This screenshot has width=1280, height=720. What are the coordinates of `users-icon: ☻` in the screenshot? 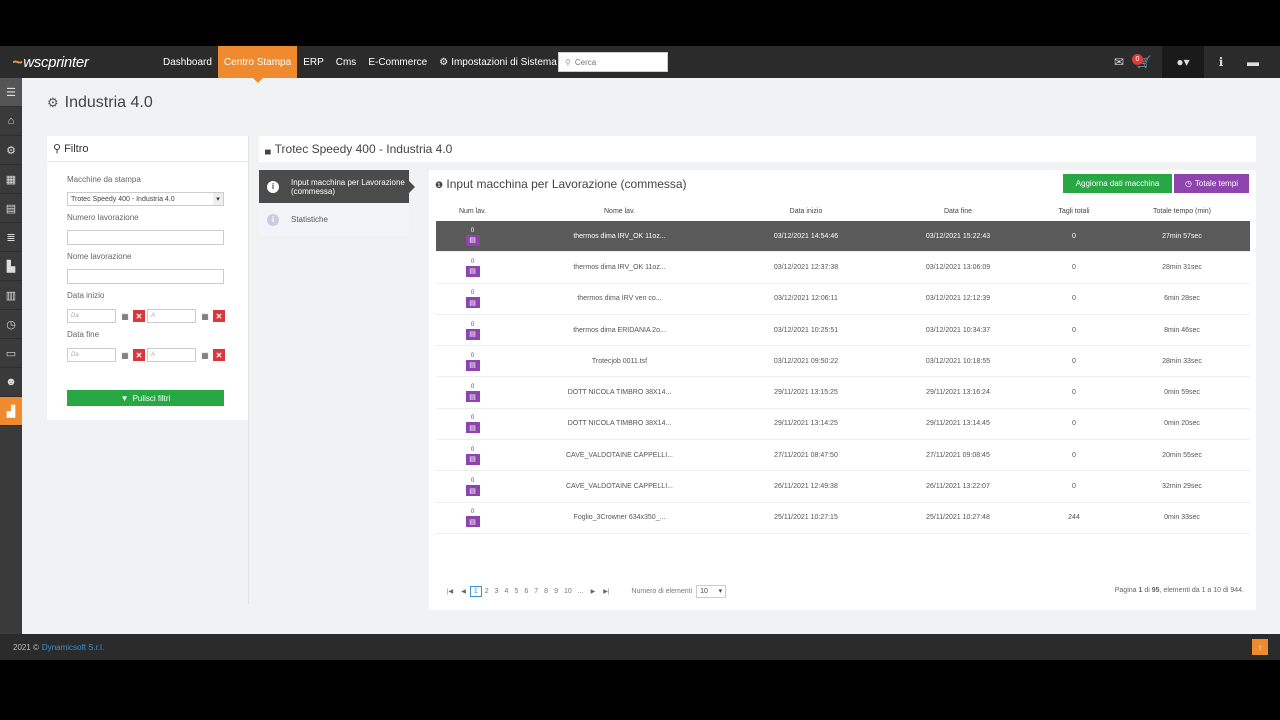 It's located at (11, 382).